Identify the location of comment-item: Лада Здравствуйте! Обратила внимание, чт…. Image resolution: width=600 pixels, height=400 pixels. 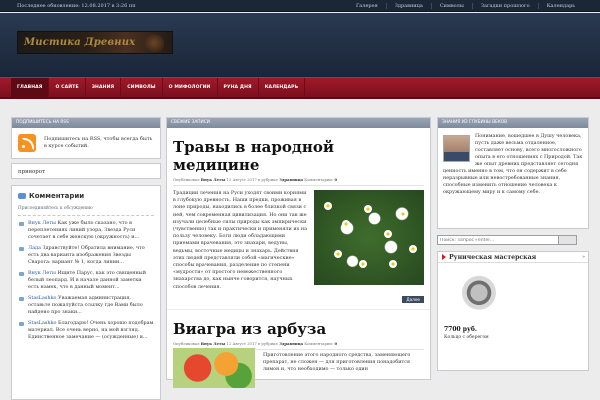
(86, 255).